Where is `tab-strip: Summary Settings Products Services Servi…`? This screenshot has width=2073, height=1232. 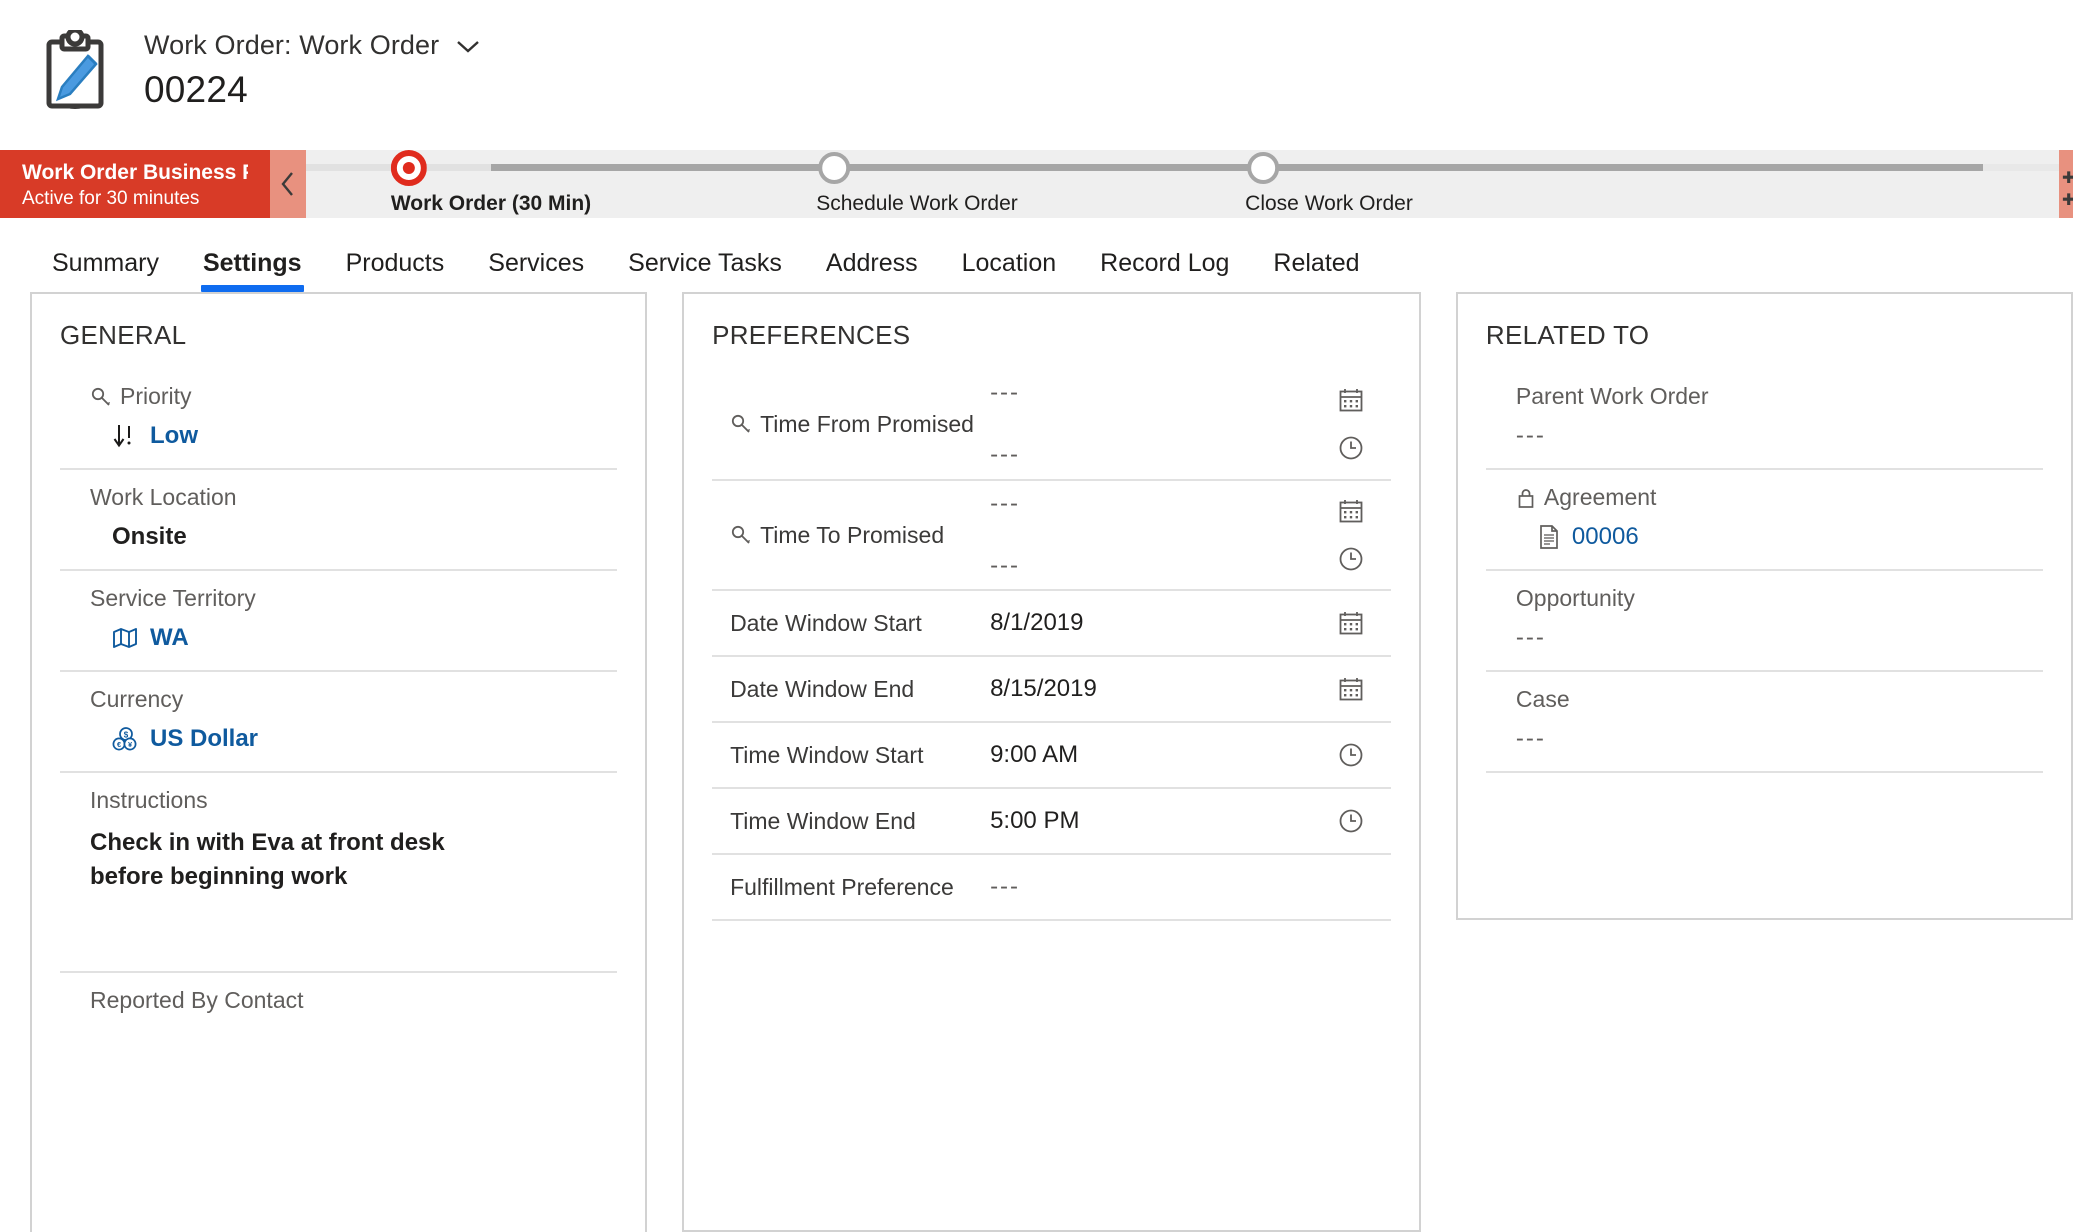 tab-strip: Summary Settings Products Services Servi… is located at coordinates (1036, 255).